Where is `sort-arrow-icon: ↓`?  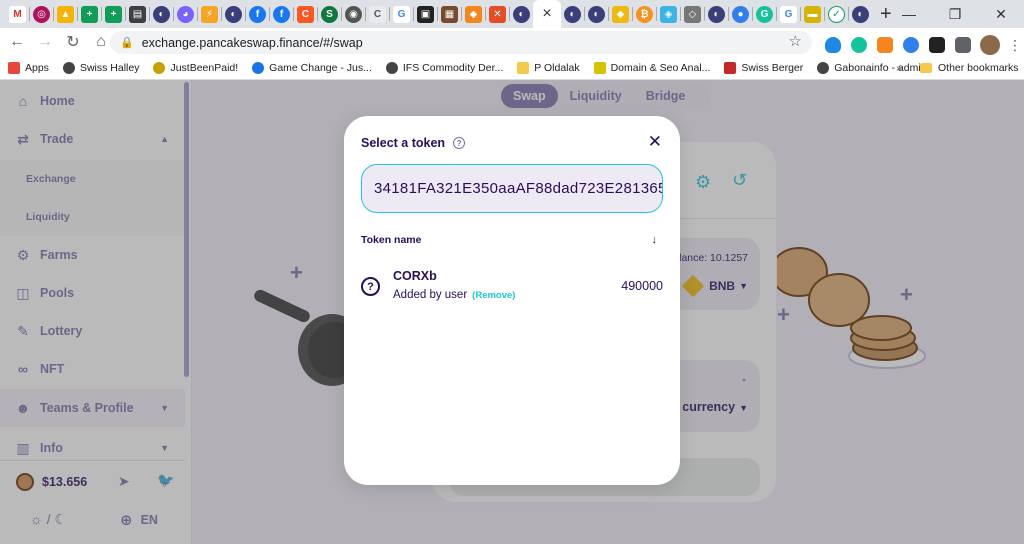
sort-arrow-icon: ↓ is located at coordinates (655, 240).